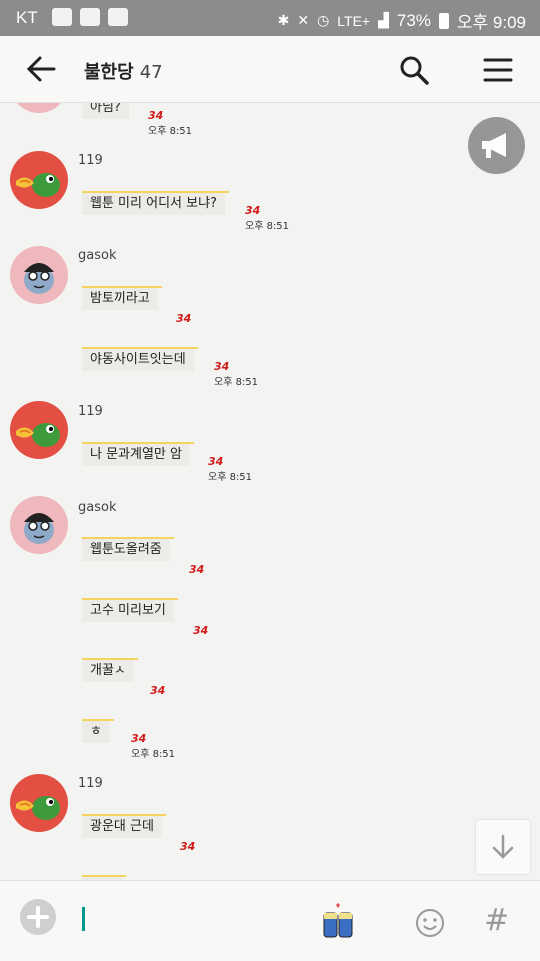 Image resolution: width=540 pixels, height=961 pixels. I want to click on text-caret, so click(83, 919).